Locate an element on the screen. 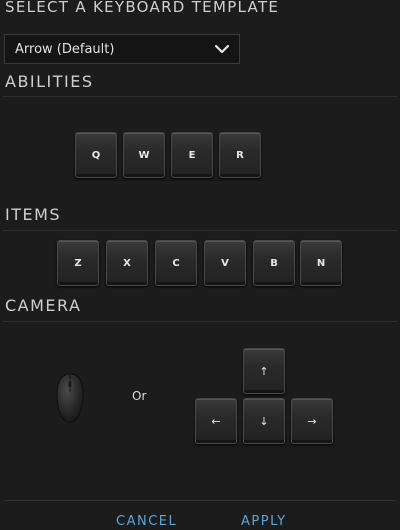  mouse-icon is located at coordinates (70, 398).